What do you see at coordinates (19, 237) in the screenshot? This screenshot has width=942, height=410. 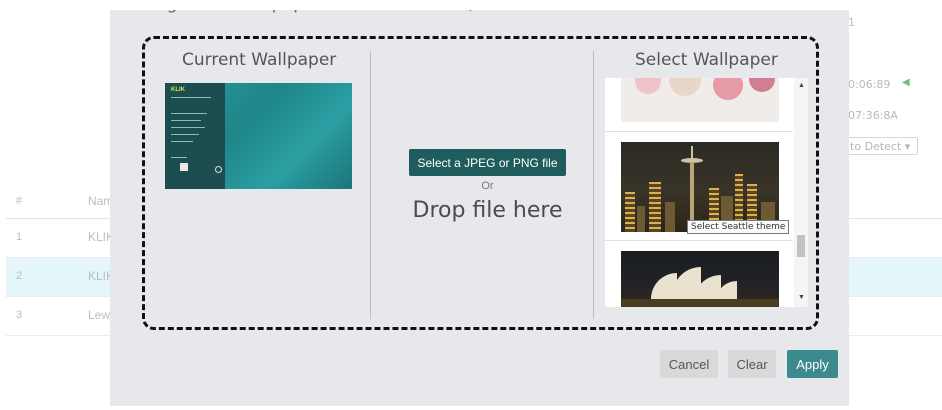 I see `row-number: 1` at bounding box center [19, 237].